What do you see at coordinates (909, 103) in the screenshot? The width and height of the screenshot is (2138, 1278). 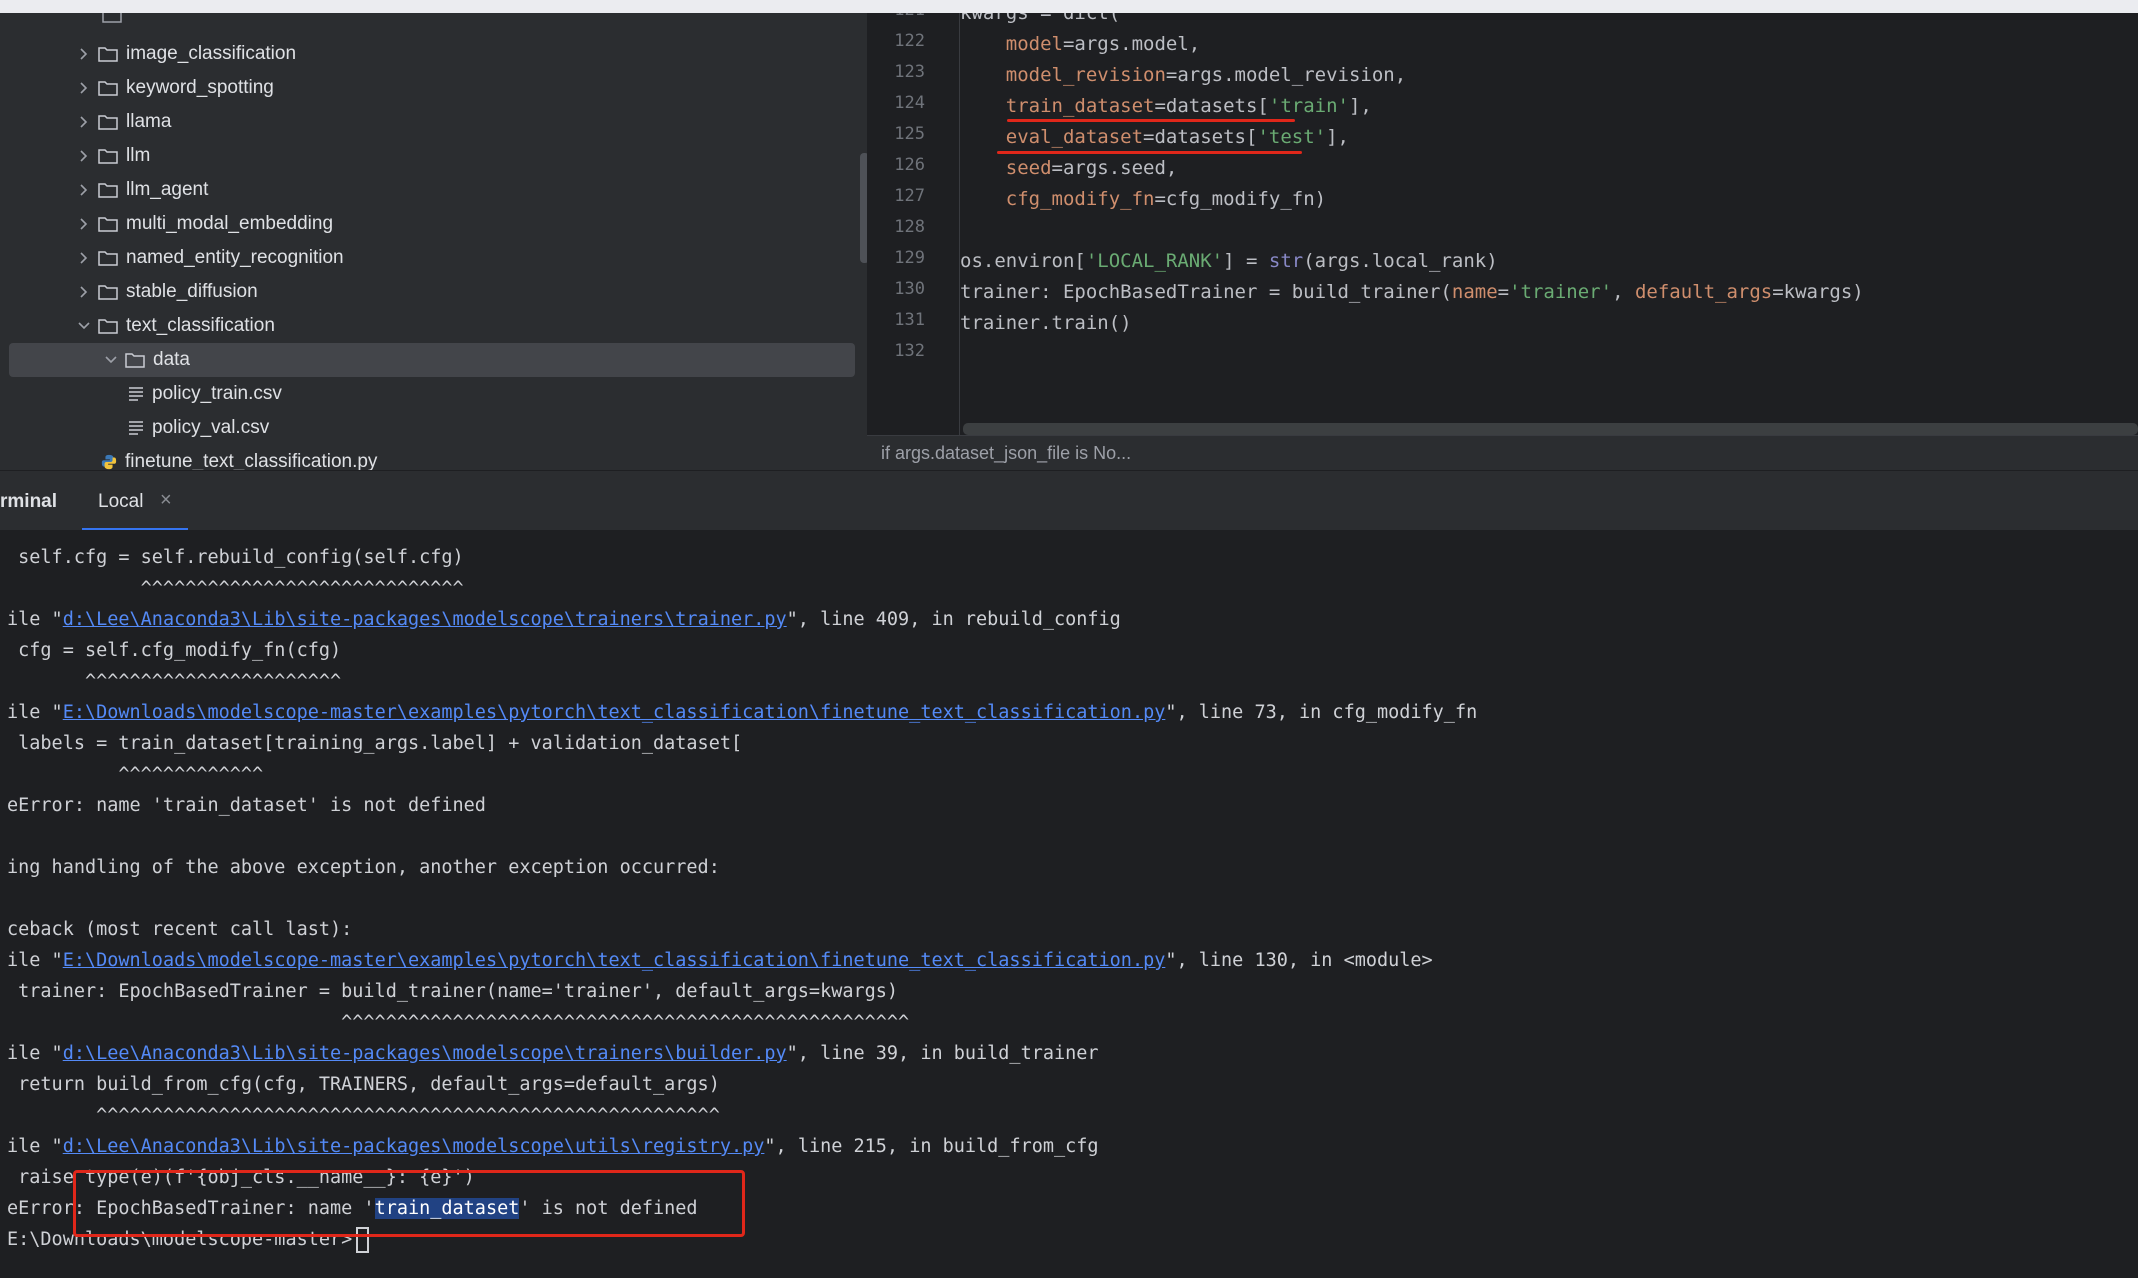 I see `line-number: 124` at bounding box center [909, 103].